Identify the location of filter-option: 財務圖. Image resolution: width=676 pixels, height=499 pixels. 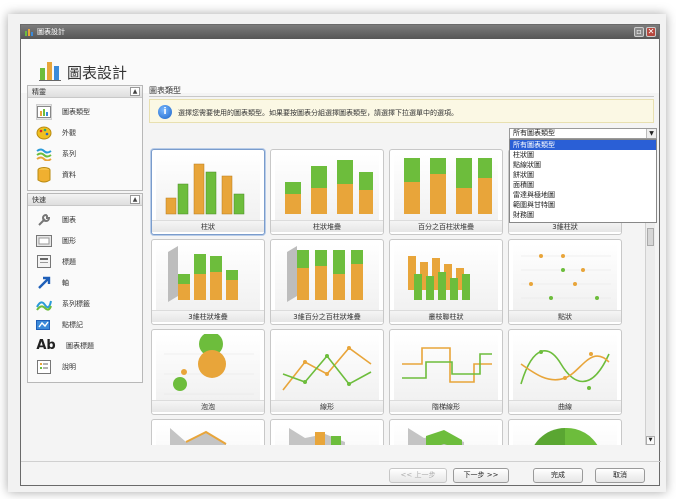
(583, 215).